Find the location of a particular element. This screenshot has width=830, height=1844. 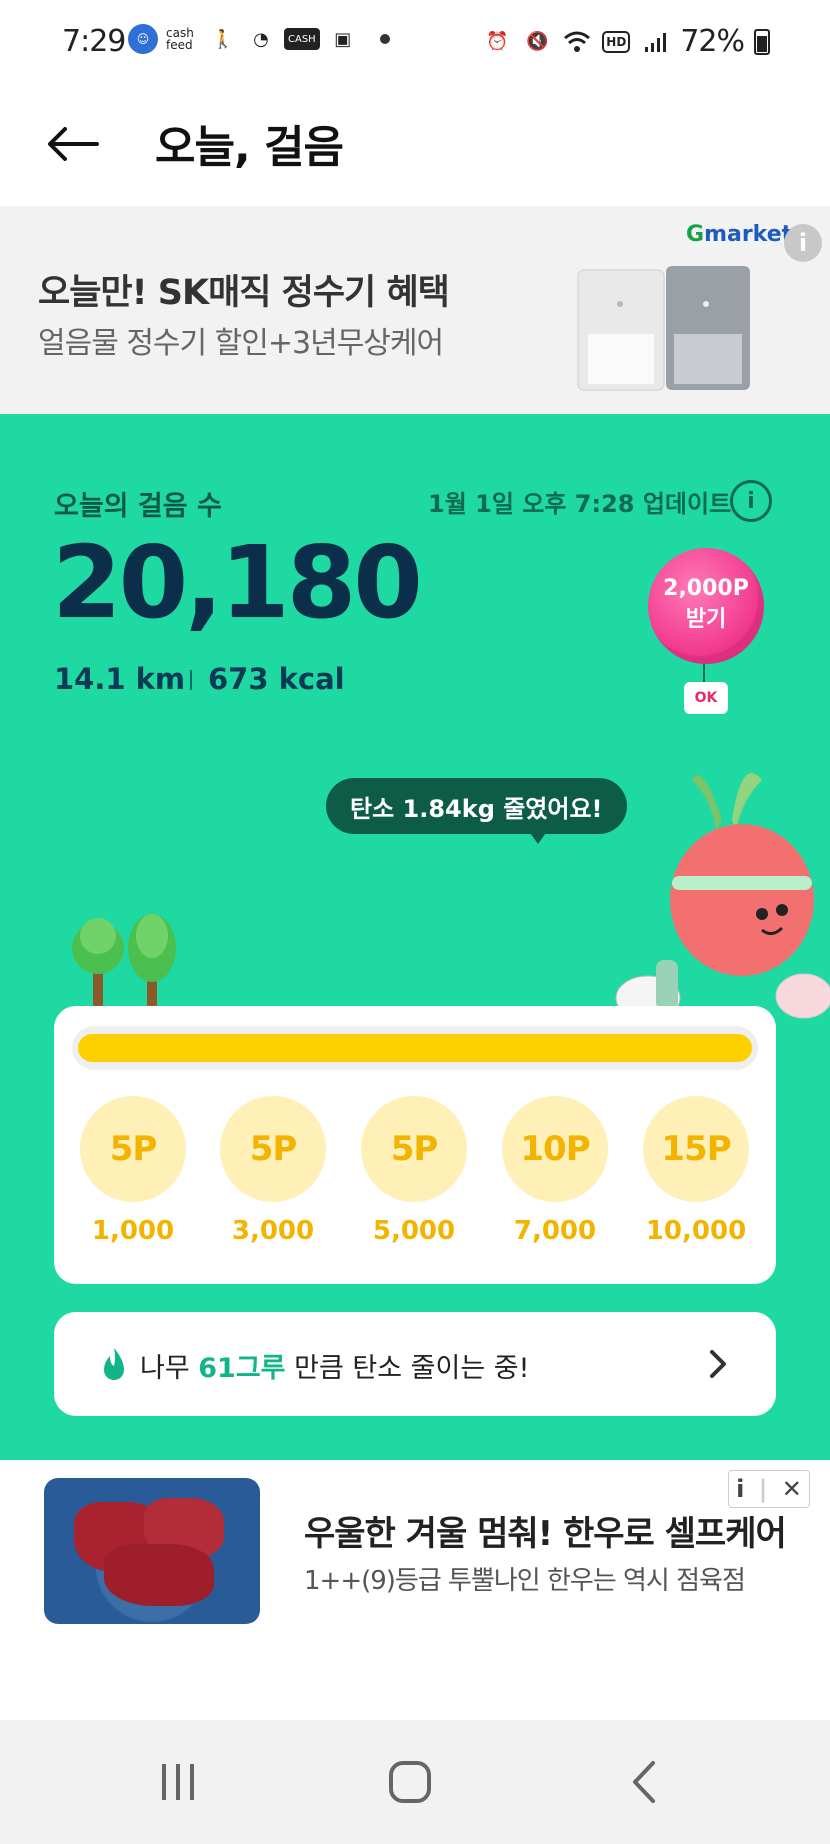

reward-milestone: 5P 3,000 is located at coordinates (273, 1171).